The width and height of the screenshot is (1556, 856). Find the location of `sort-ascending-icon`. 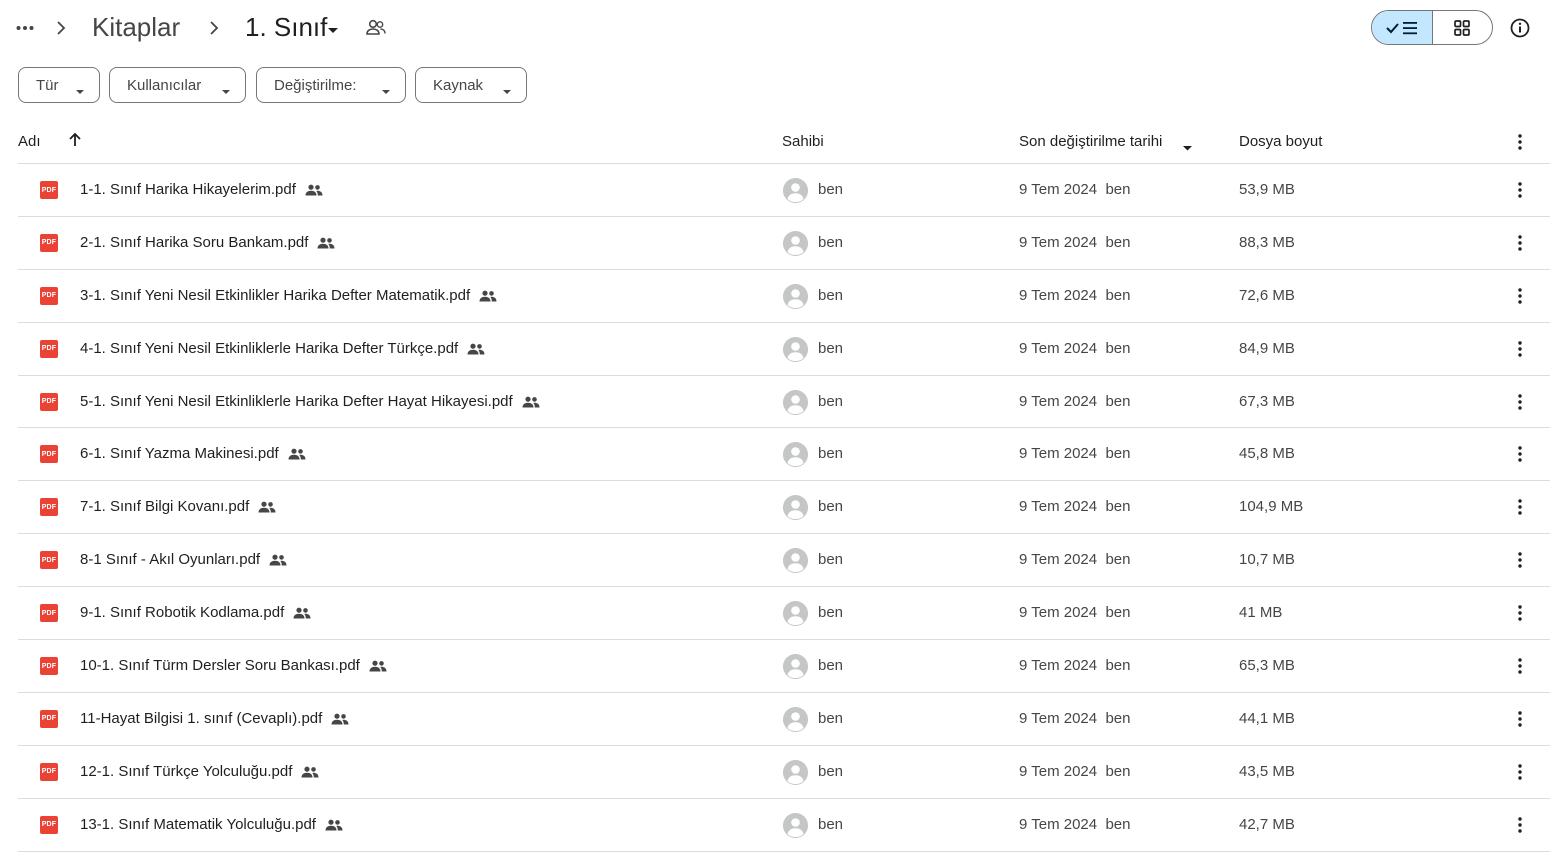

sort-ascending-icon is located at coordinates (75, 142).